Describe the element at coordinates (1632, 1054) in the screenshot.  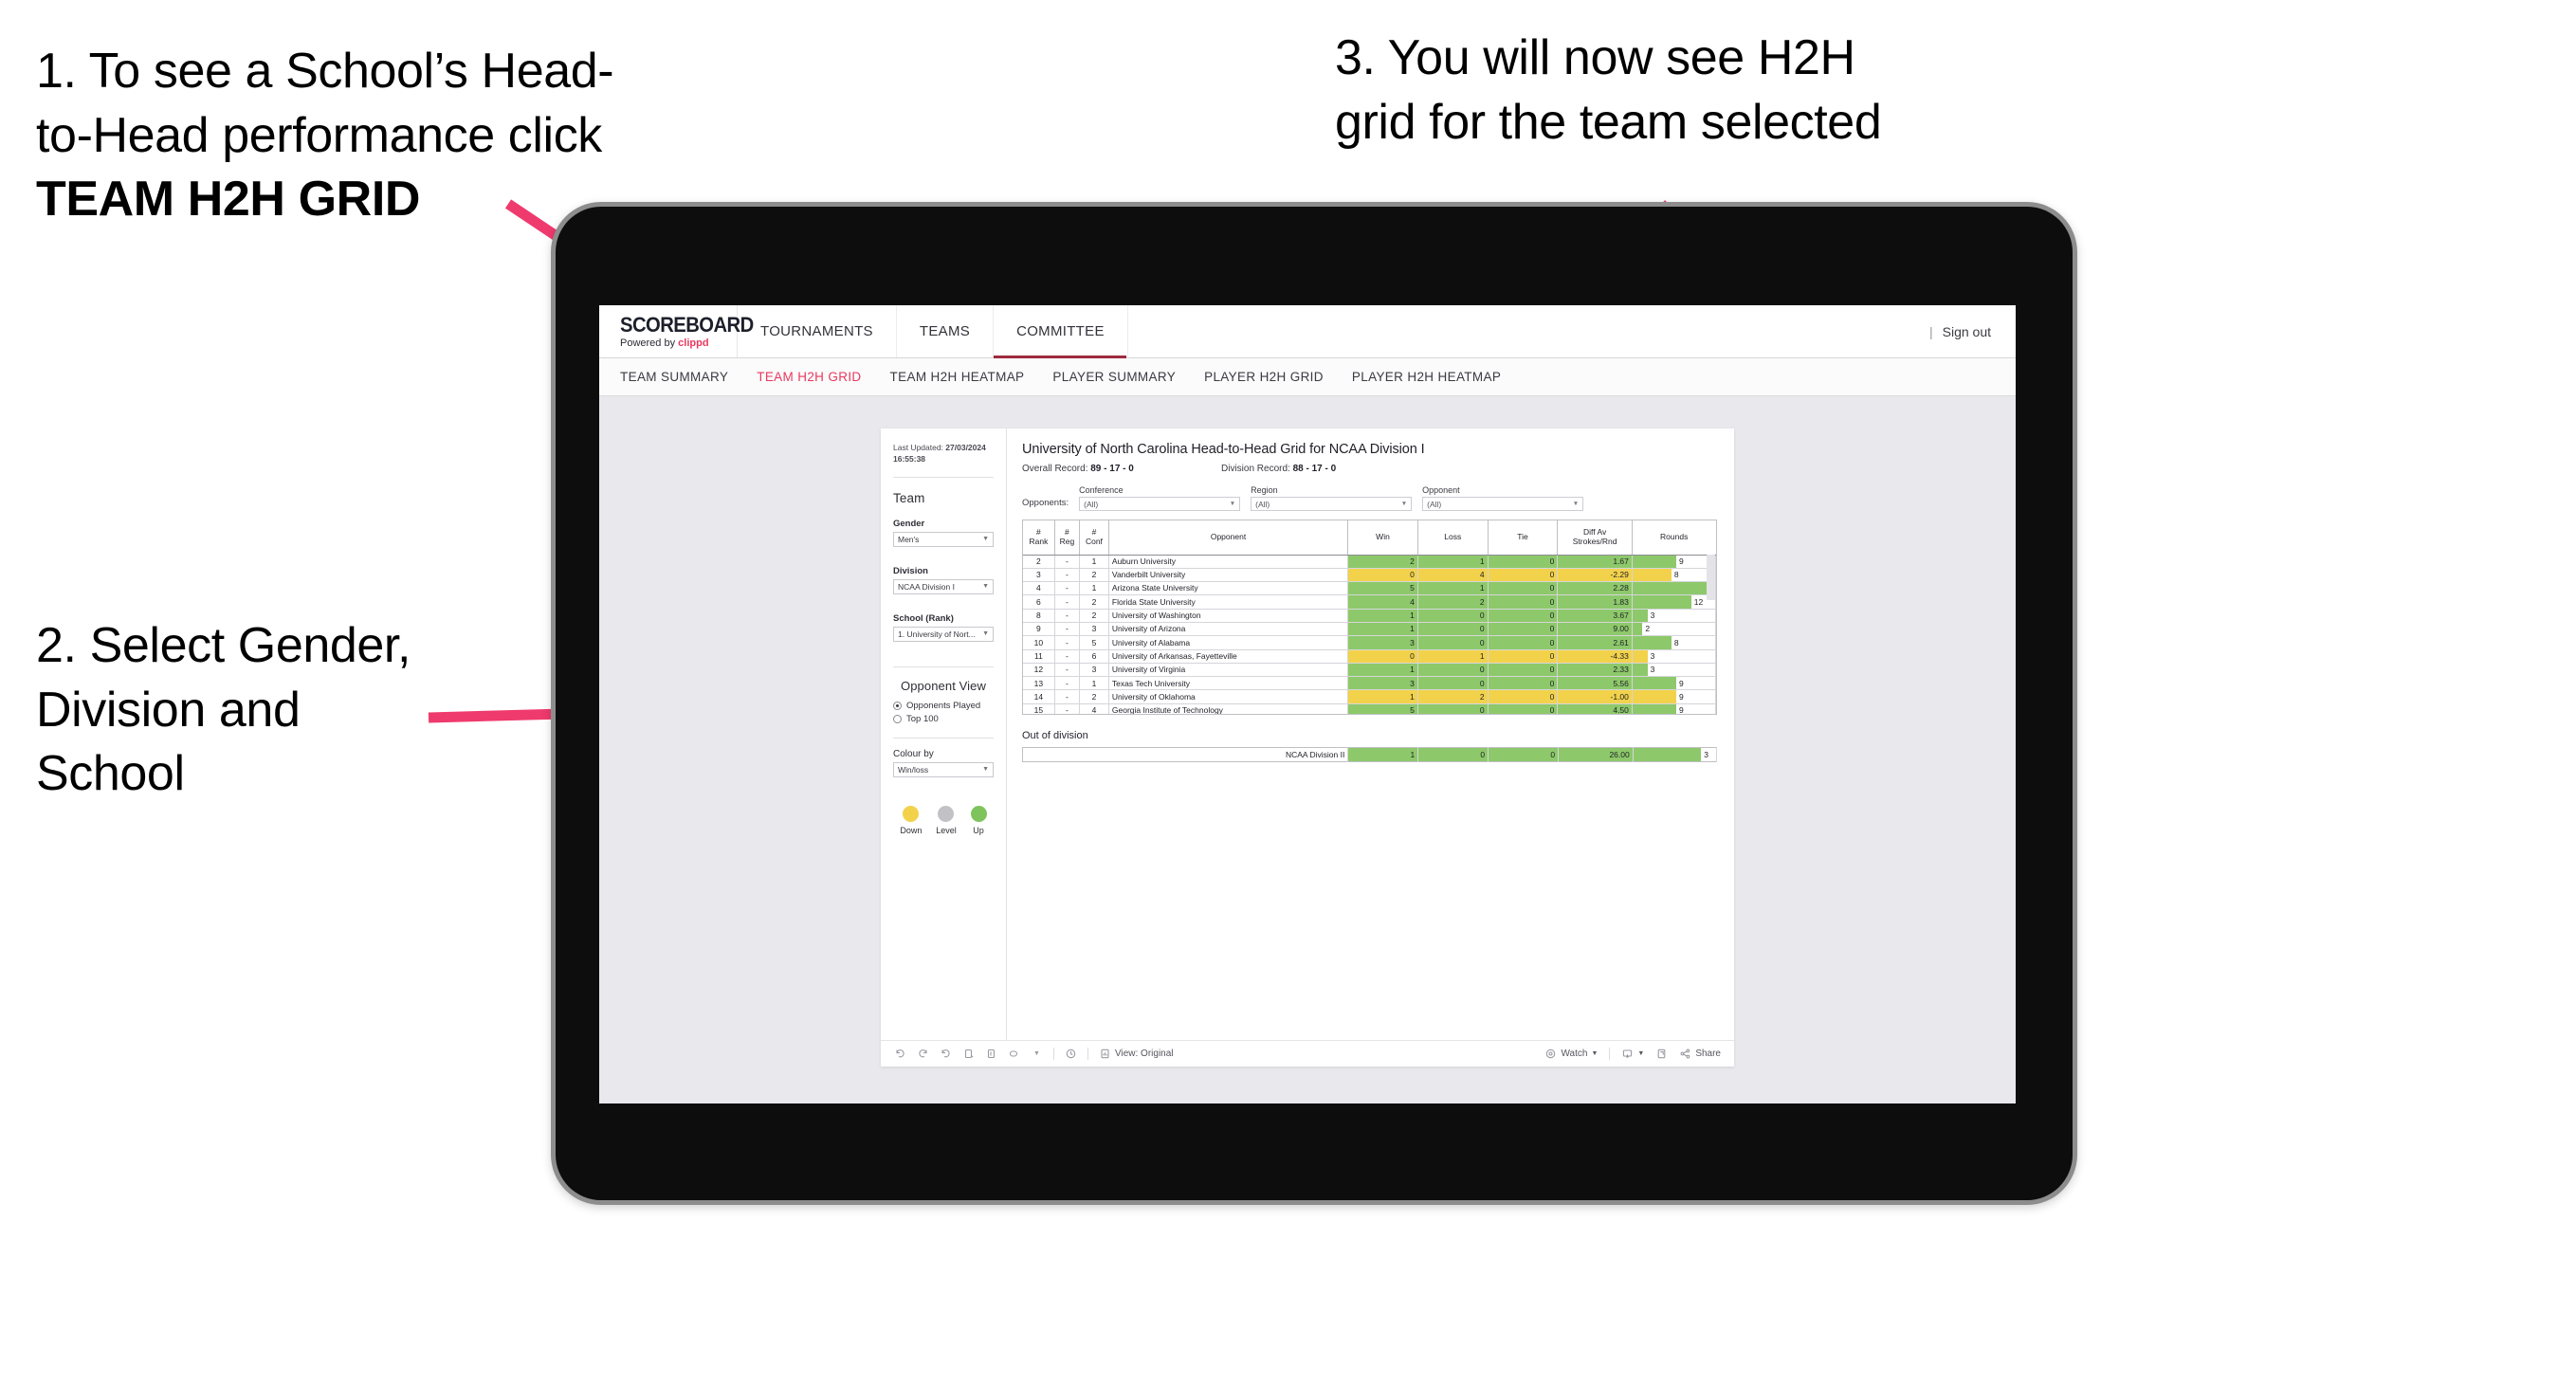
I see `download-button: ▼` at that location.